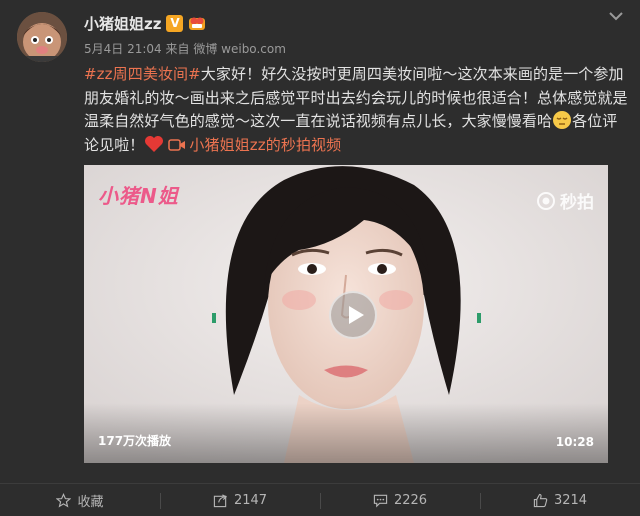 The width and height of the screenshot is (640, 516). I want to click on avatar-image, so click(42, 37).